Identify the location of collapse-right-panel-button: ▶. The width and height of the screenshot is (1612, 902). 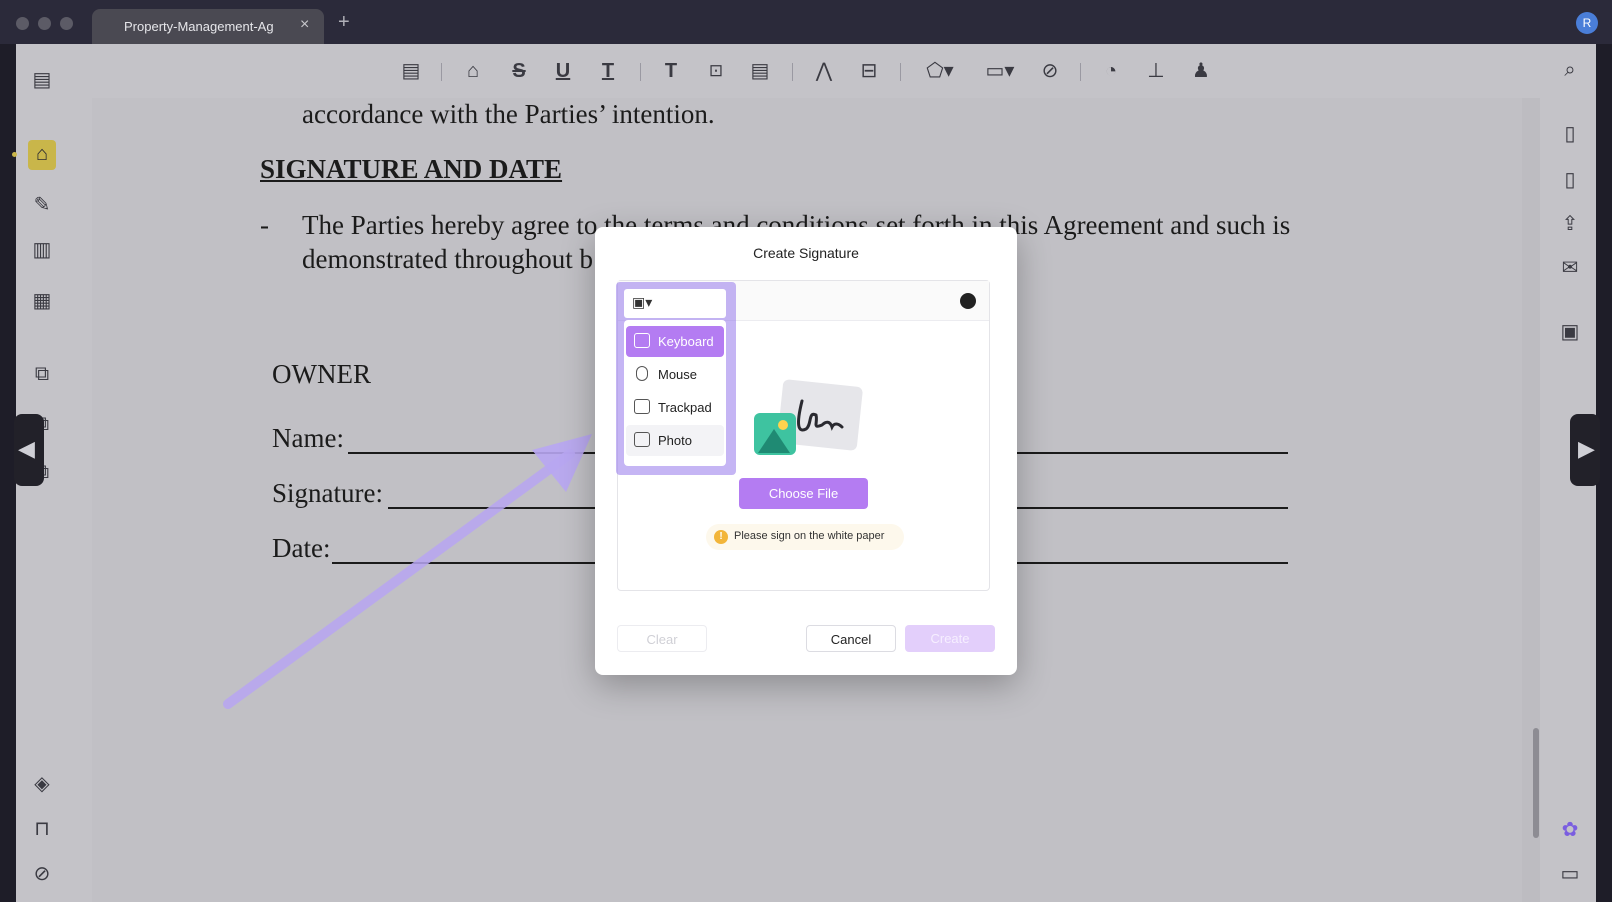
(1585, 450).